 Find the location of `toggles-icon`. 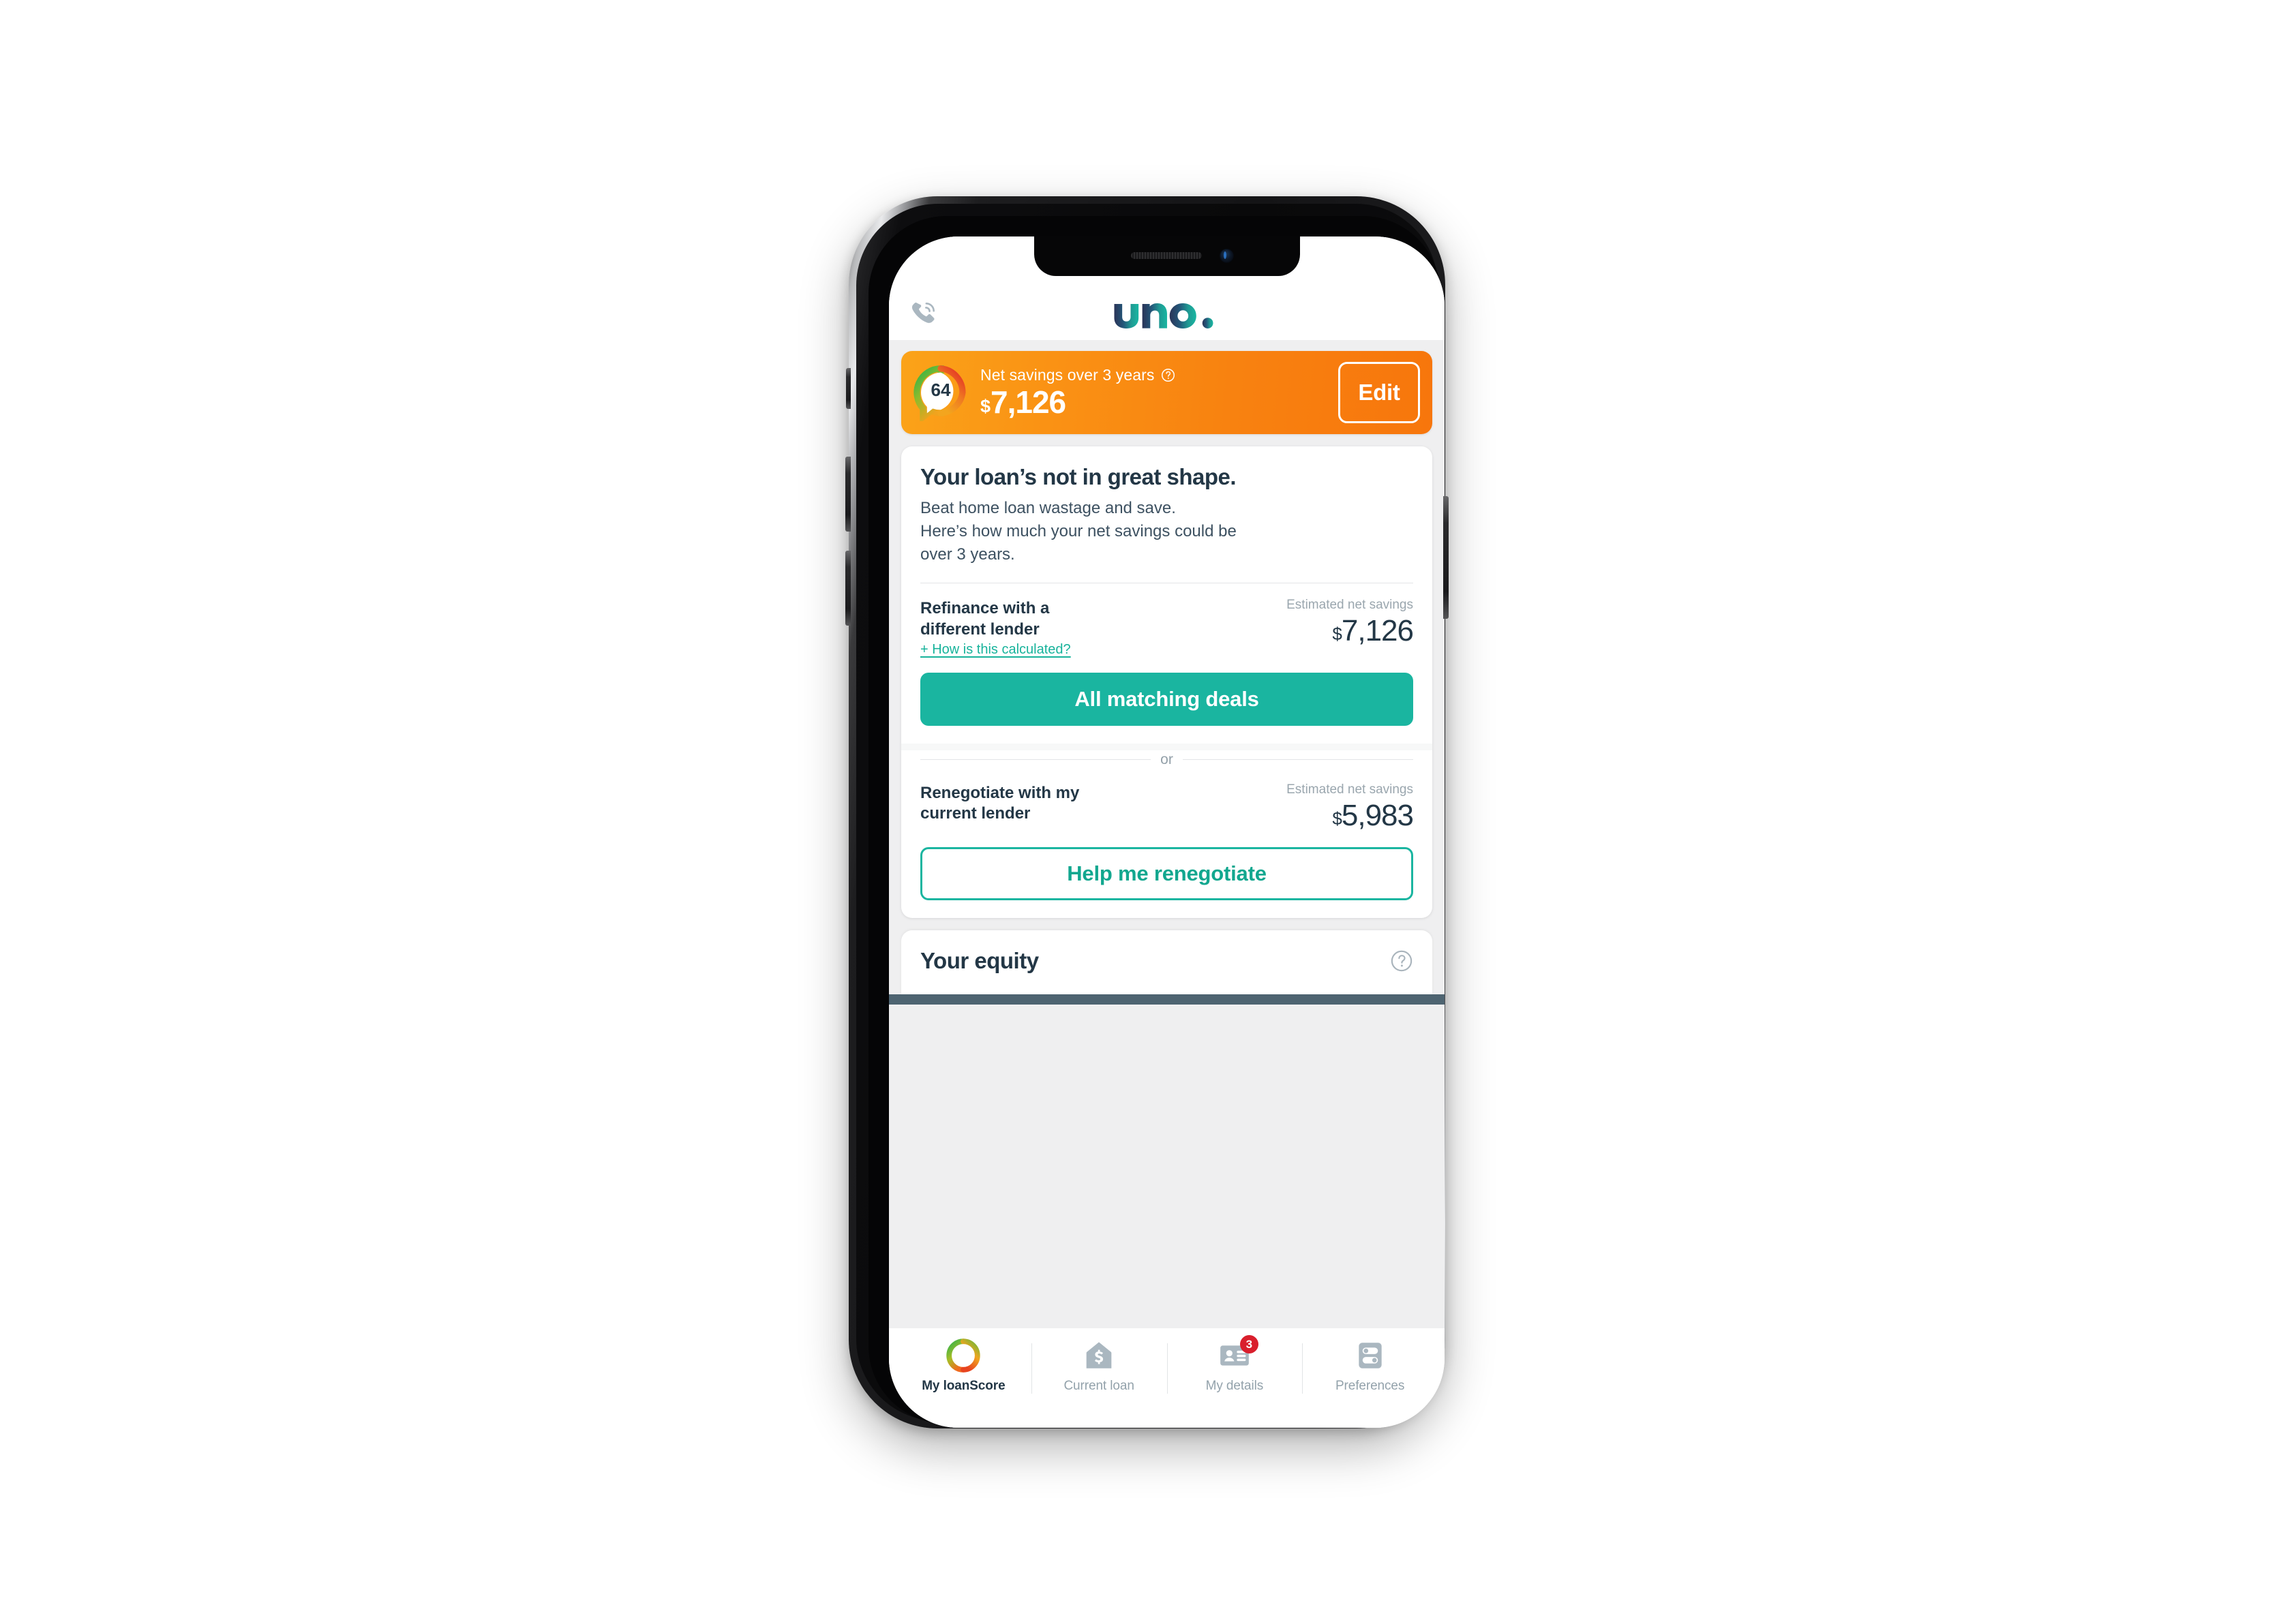

toggles-icon is located at coordinates (1370, 1355).